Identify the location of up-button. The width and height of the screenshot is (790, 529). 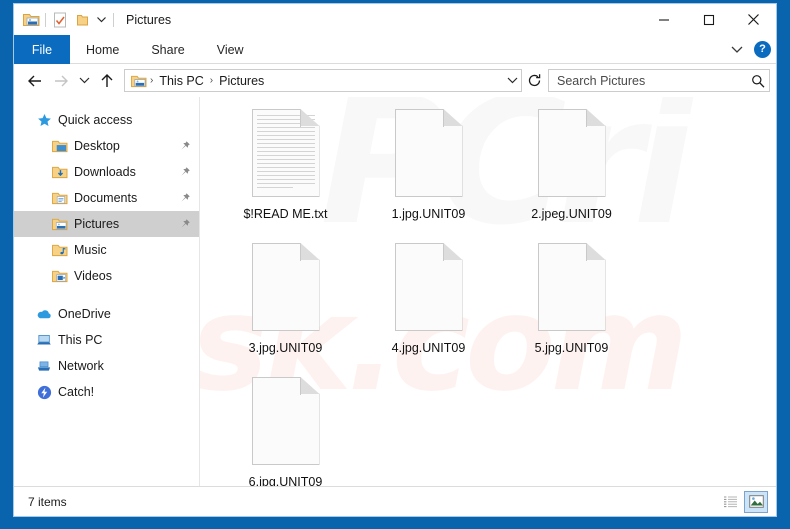
(107, 81).